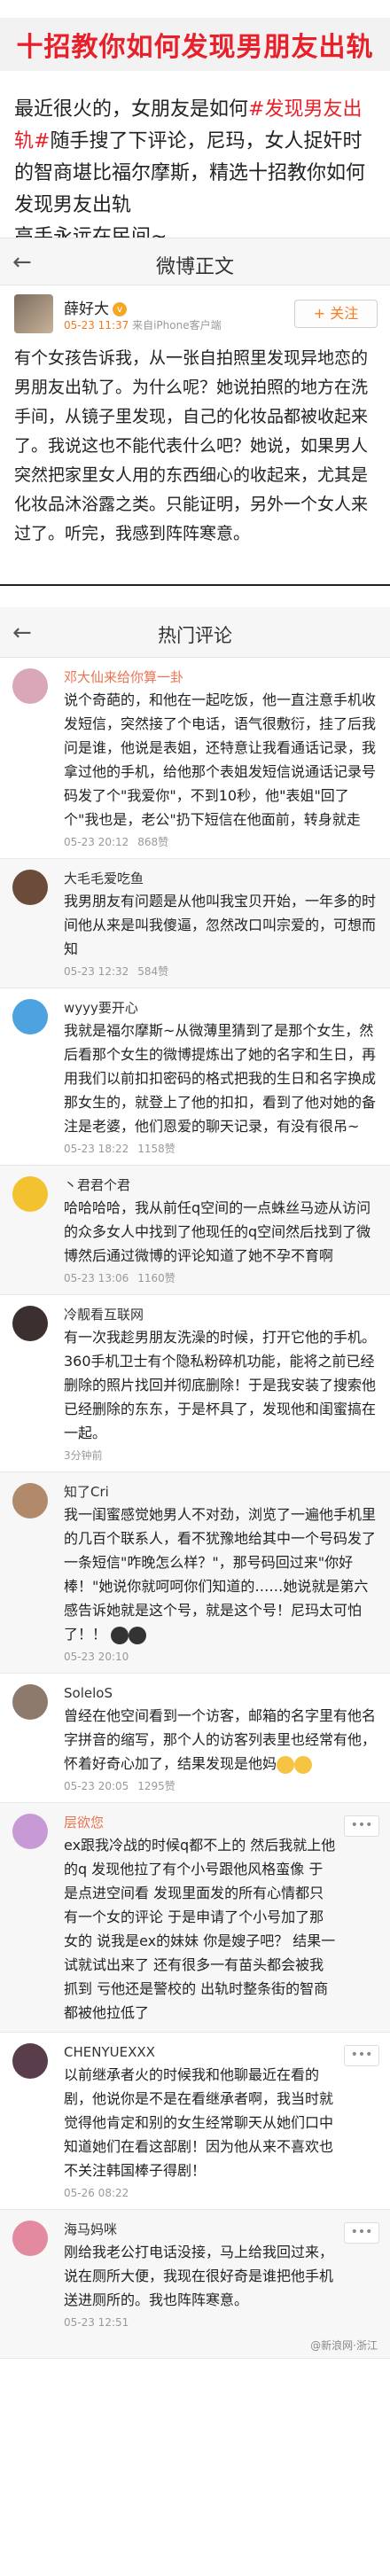 This screenshot has width=390, height=2576. What do you see at coordinates (194, 267) in the screenshot?
I see `post-screen-title: 微博正文` at bounding box center [194, 267].